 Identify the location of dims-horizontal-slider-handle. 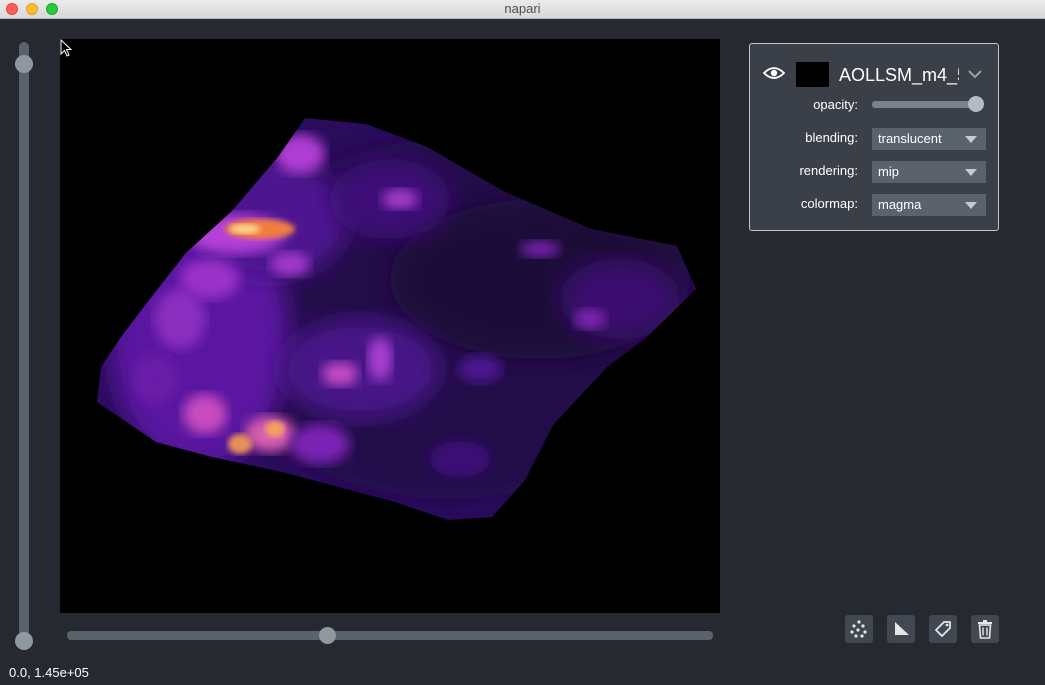
(327, 635).